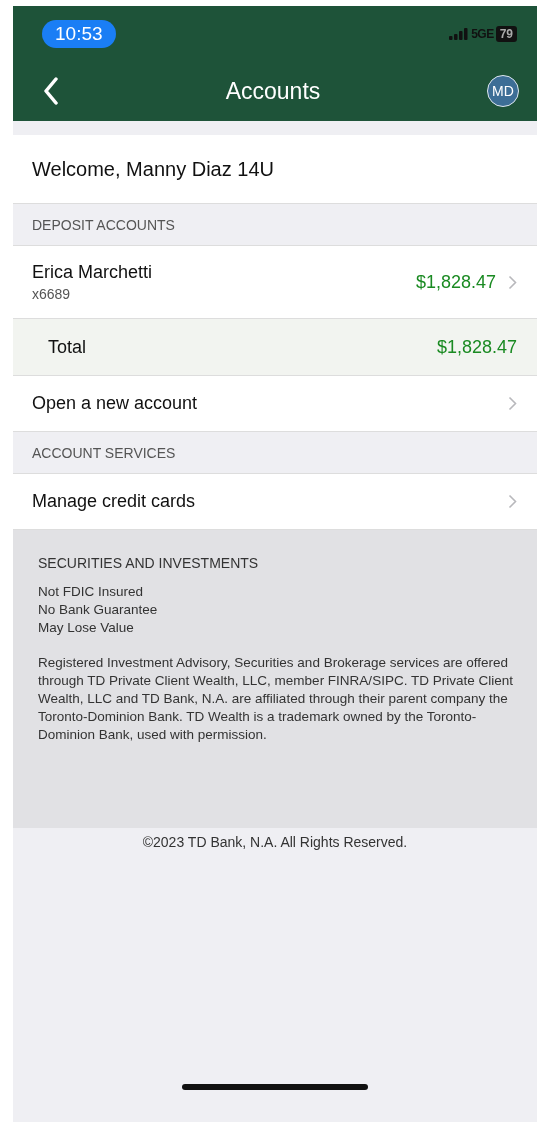 The height and width of the screenshot is (1122, 537). Describe the element at coordinates (273, 91) in the screenshot. I see `page-title: Accounts` at that location.